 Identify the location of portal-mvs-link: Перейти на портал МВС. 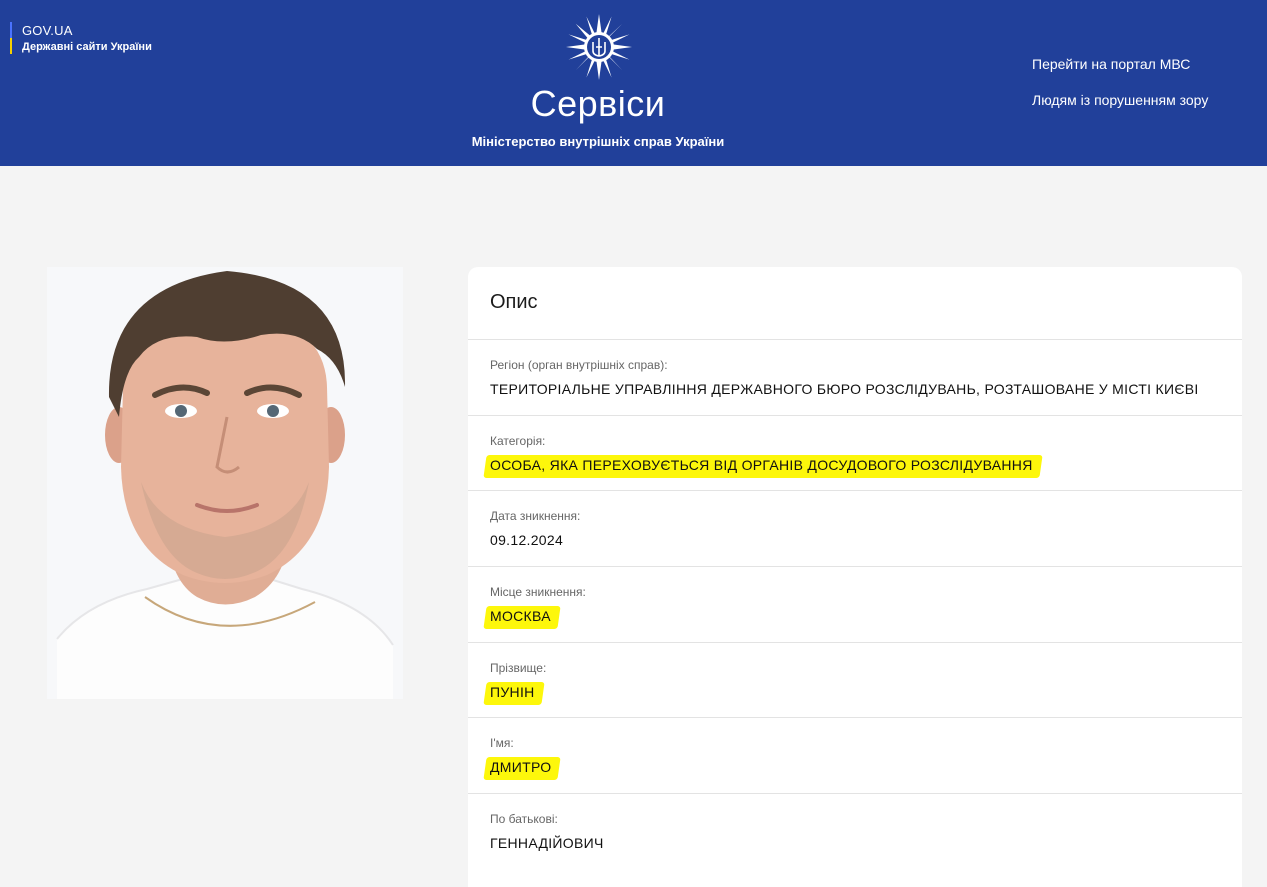
(1111, 64).